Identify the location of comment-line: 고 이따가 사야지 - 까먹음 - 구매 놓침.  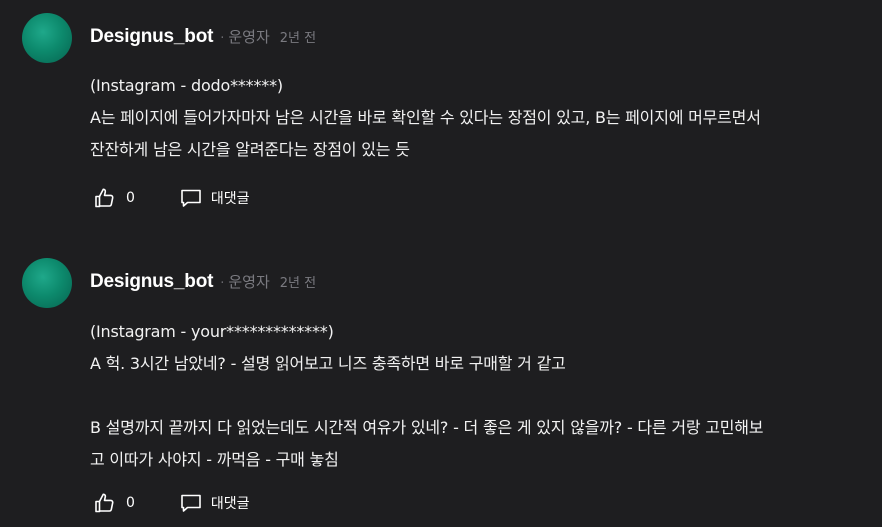
(214, 459).